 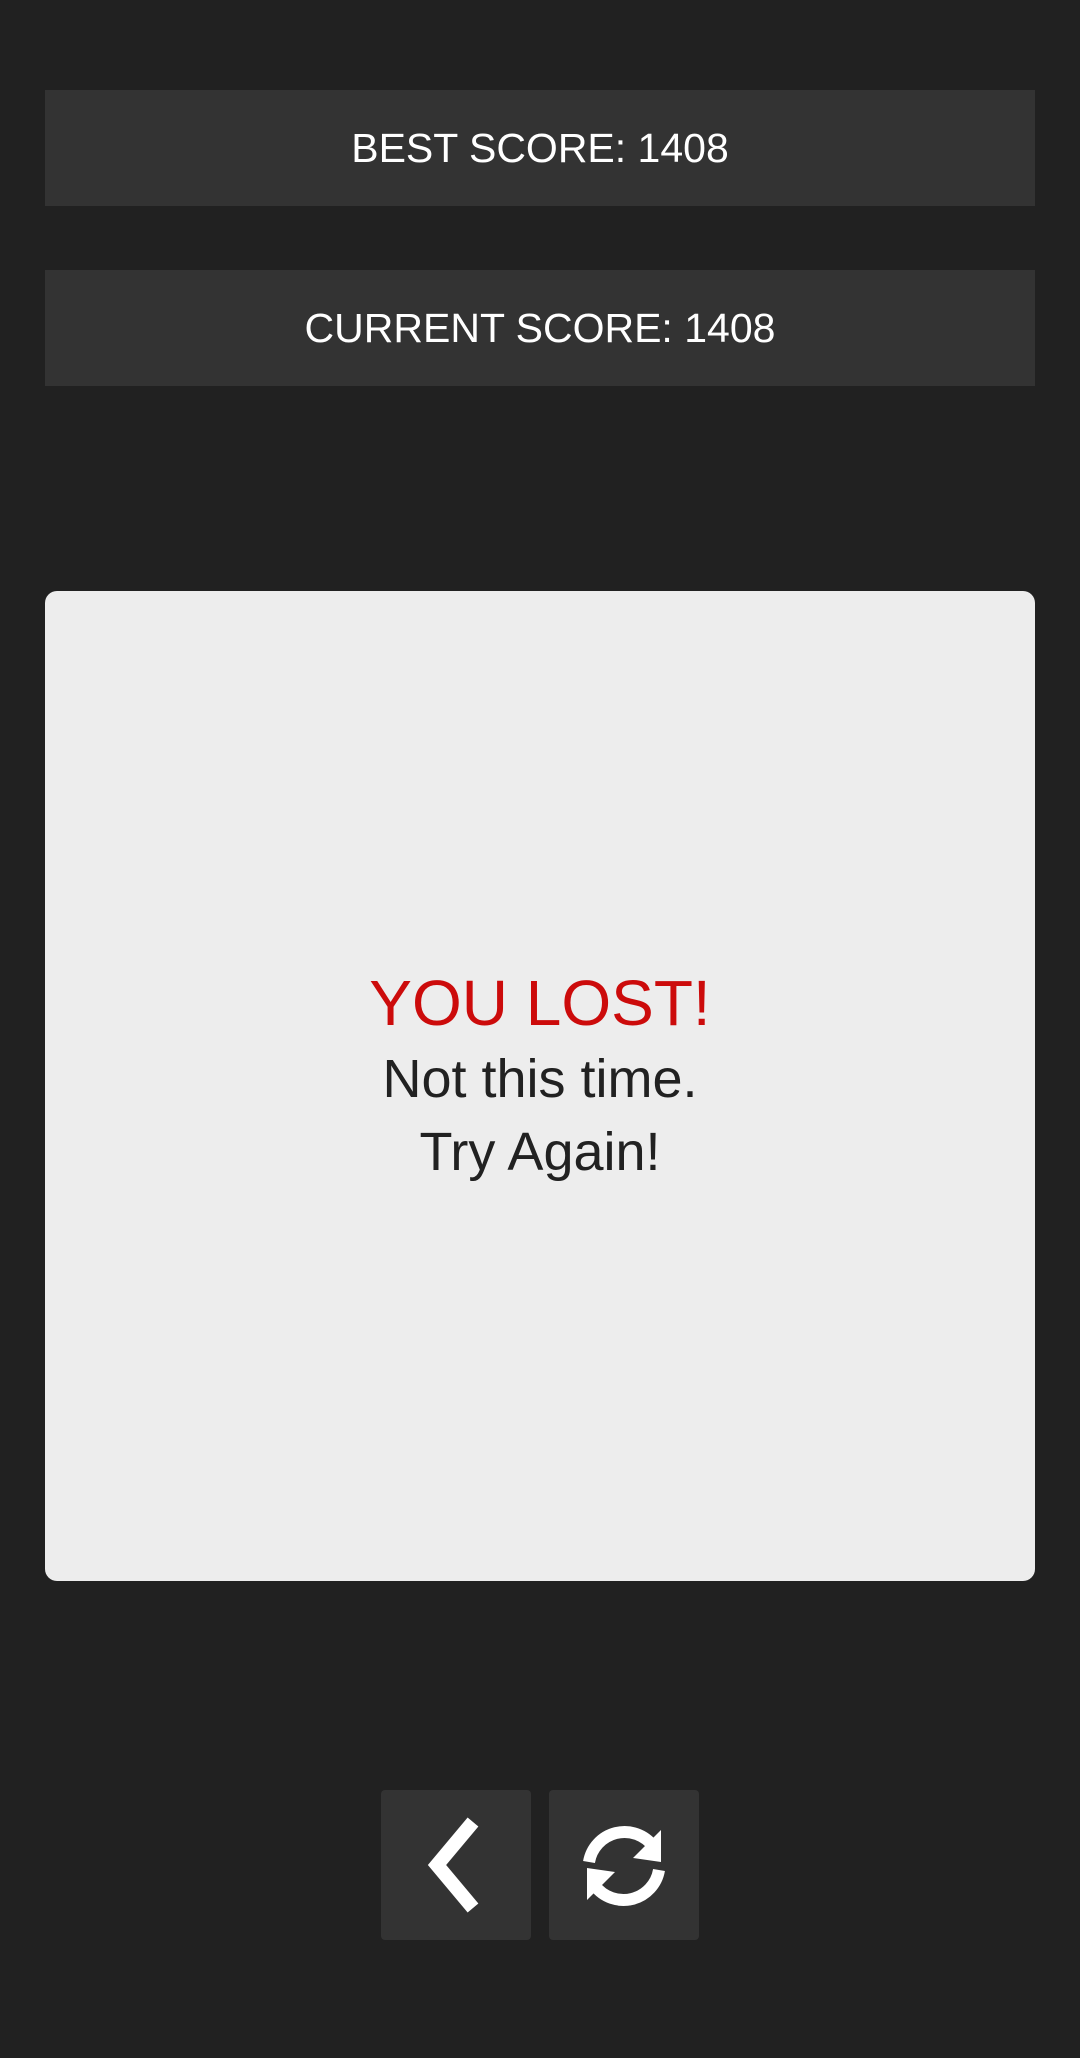 I want to click on control-bar, so click(x=540, y=1865).